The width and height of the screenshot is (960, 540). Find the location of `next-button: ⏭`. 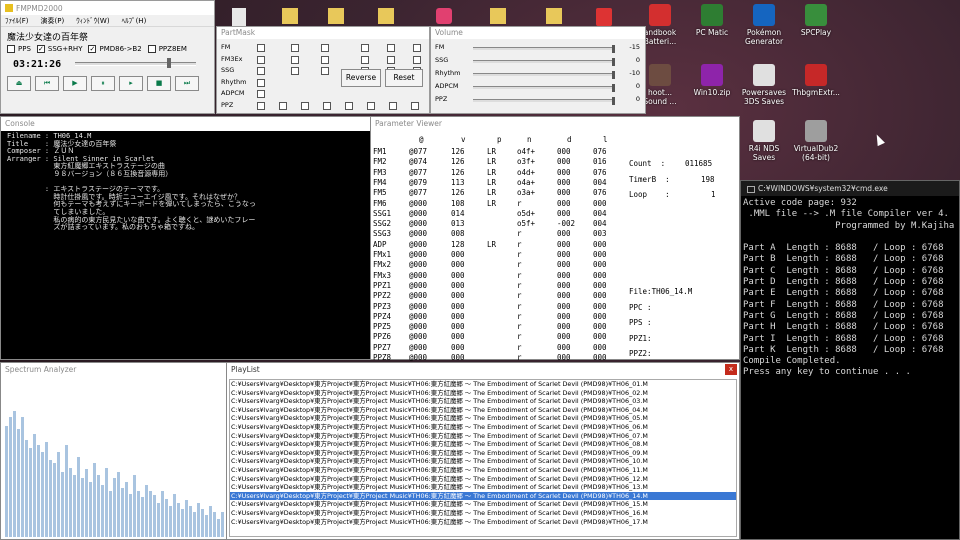

next-button: ⏭ is located at coordinates (187, 83).